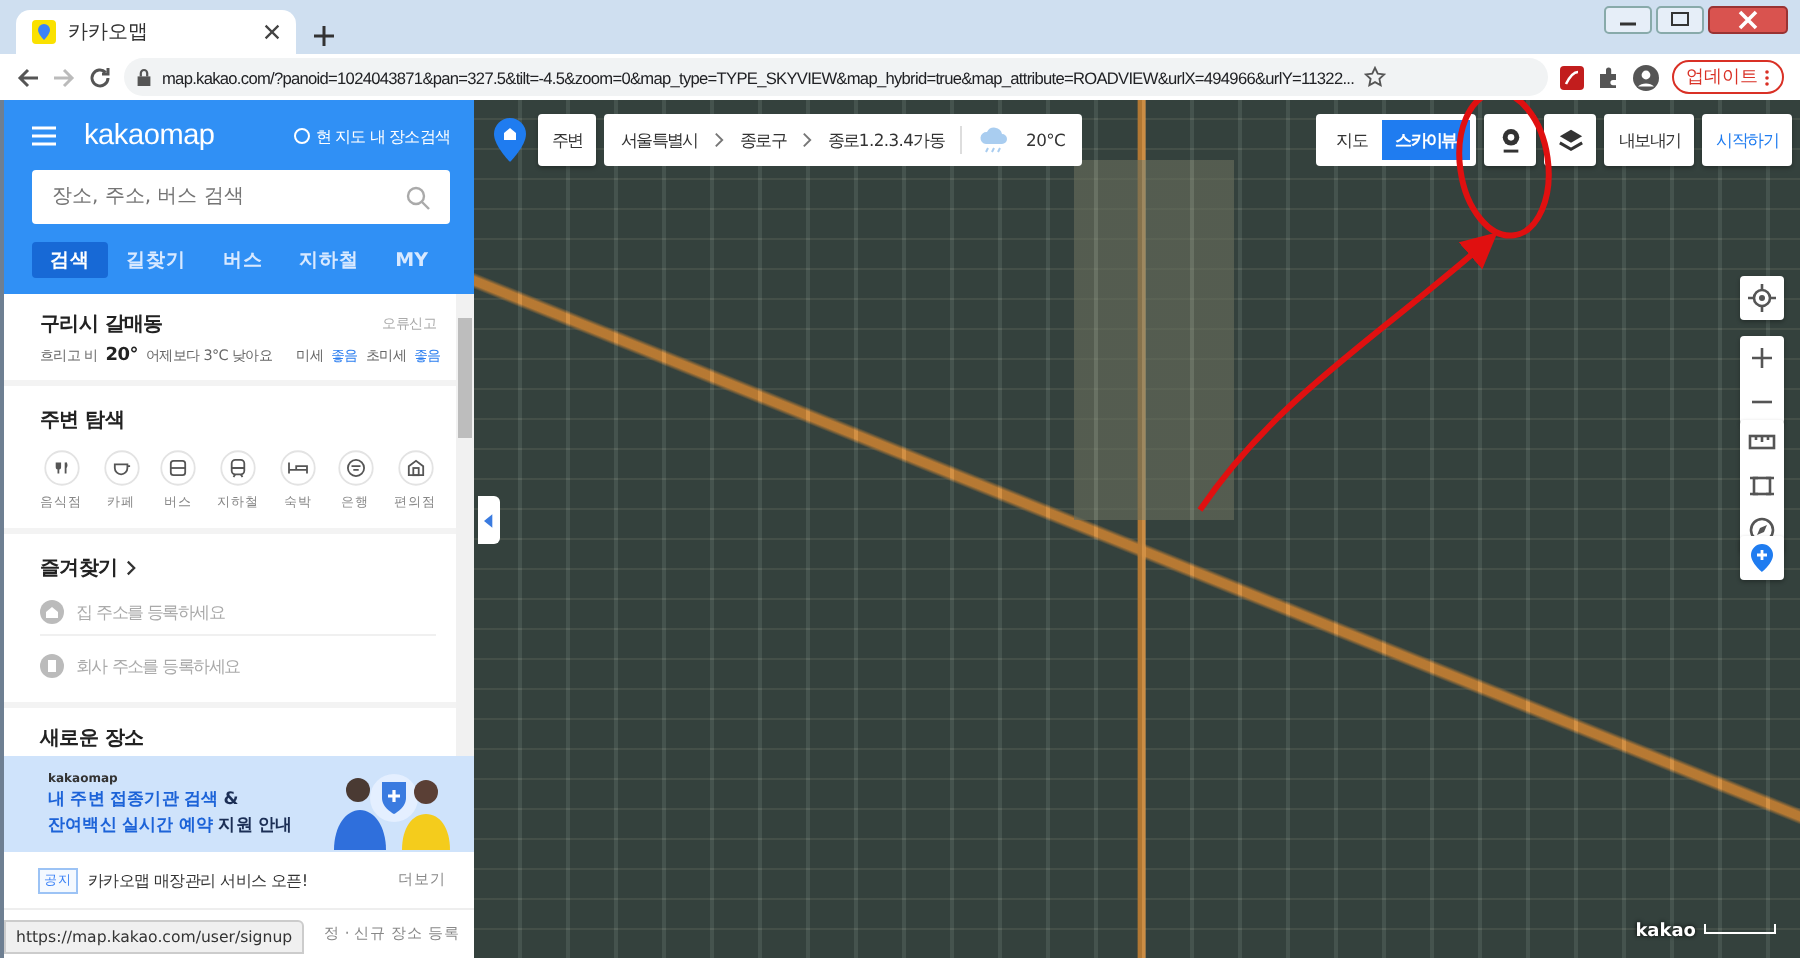  What do you see at coordinates (79, 568) in the screenshot?
I see `section-title: 즐겨찾기` at bounding box center [79, 568].